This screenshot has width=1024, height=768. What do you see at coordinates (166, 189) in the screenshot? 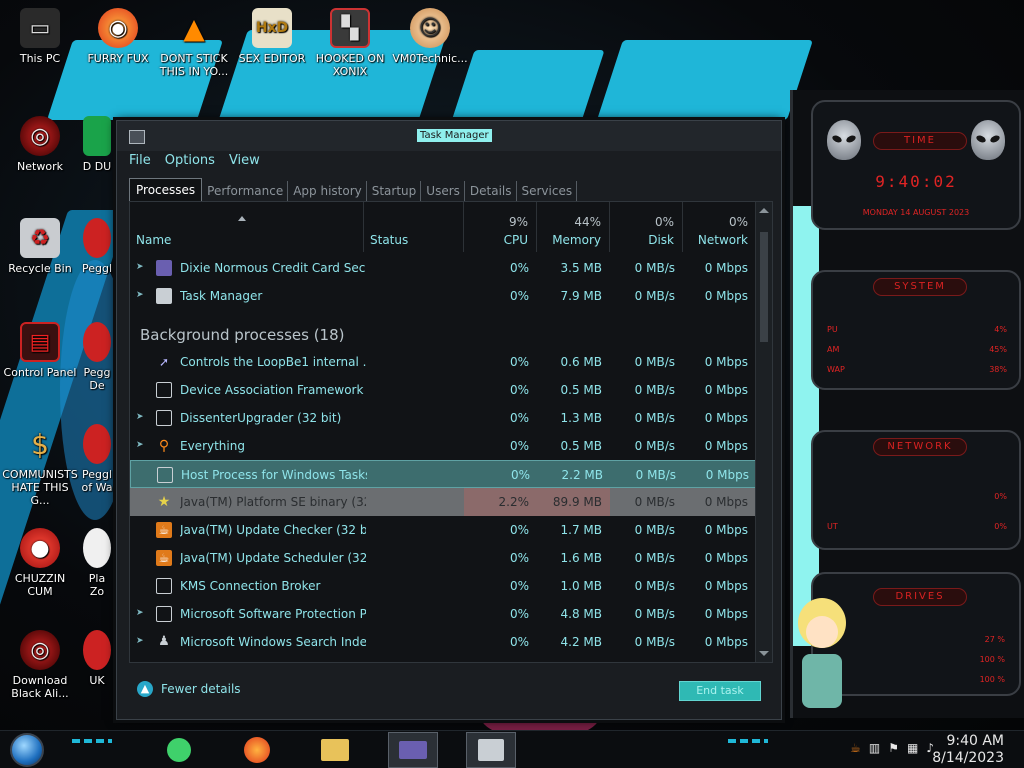
I see `tab-processes: Processes` at bounding box center [166, 189].